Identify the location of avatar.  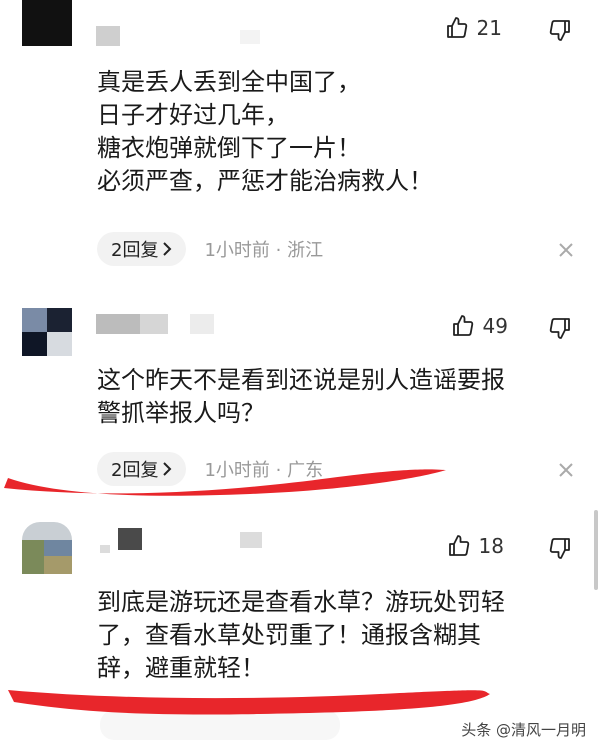
(47, 548).